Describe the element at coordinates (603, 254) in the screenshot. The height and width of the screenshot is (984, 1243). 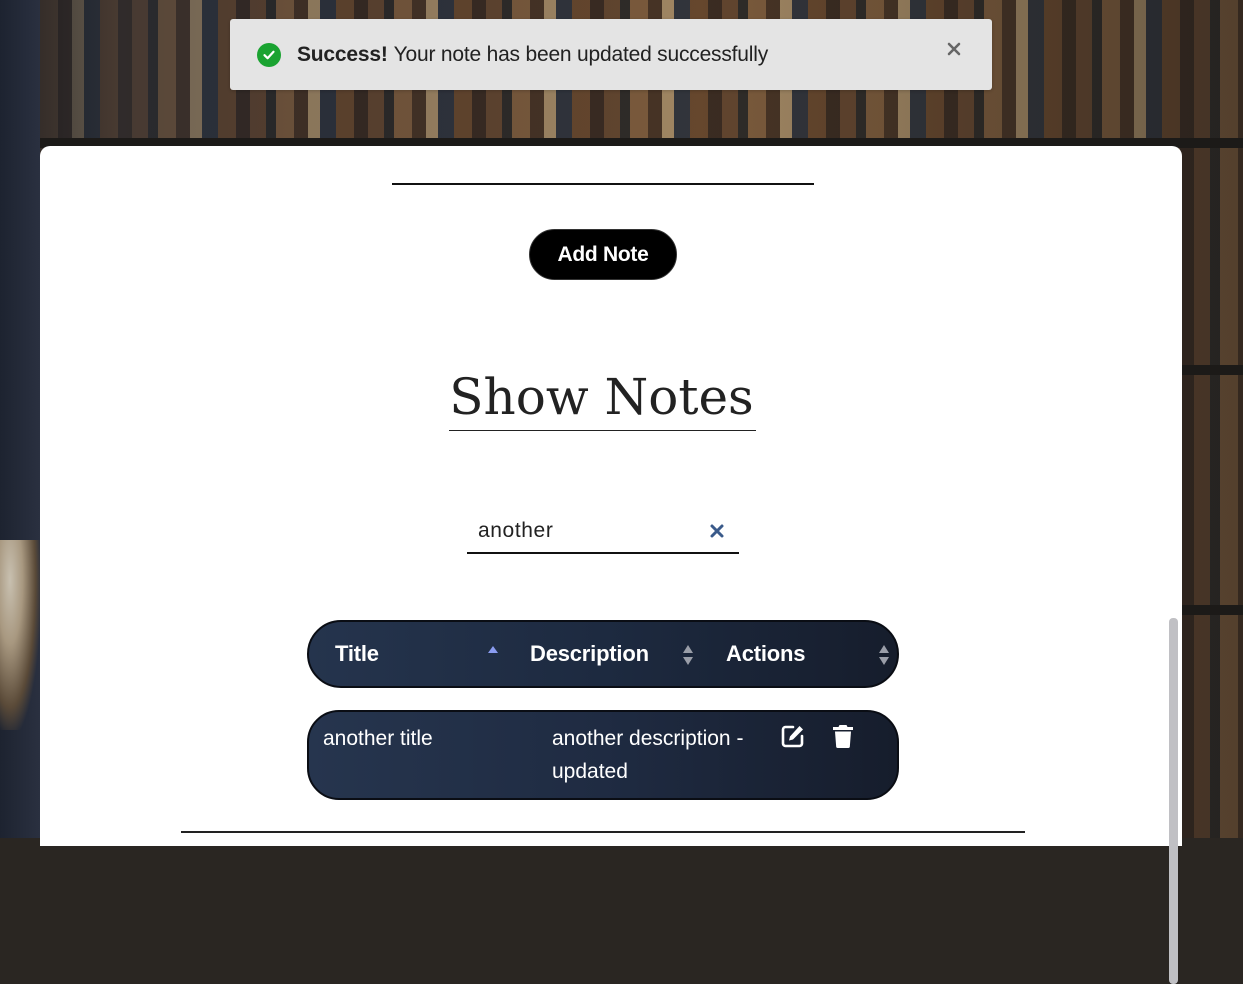
I see `add-note-button: Add Note` at that location.